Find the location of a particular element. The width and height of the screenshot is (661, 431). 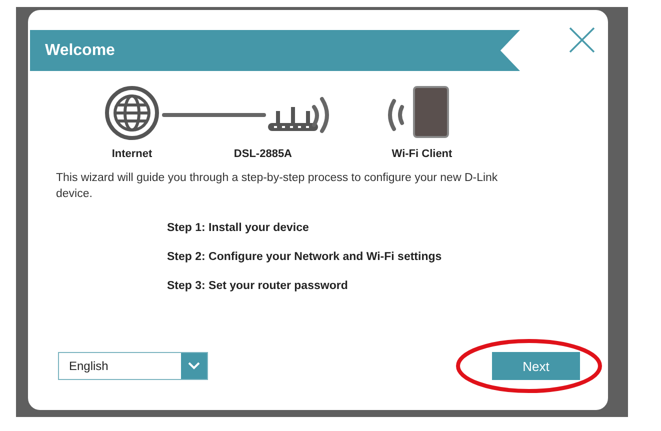

device-label: Internet is located at coordinates (132, 154).